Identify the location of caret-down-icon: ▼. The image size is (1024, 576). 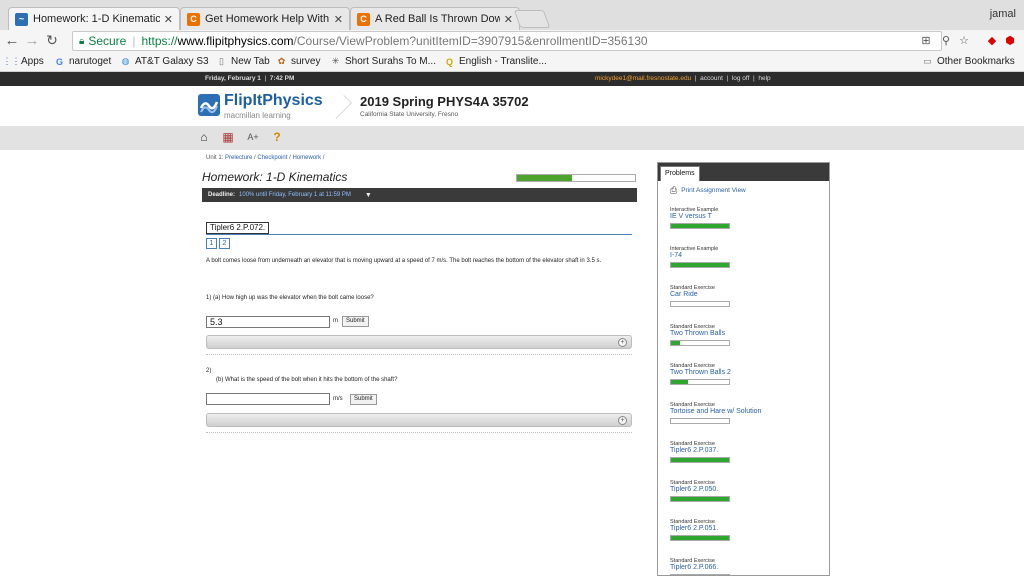
(368, 195).